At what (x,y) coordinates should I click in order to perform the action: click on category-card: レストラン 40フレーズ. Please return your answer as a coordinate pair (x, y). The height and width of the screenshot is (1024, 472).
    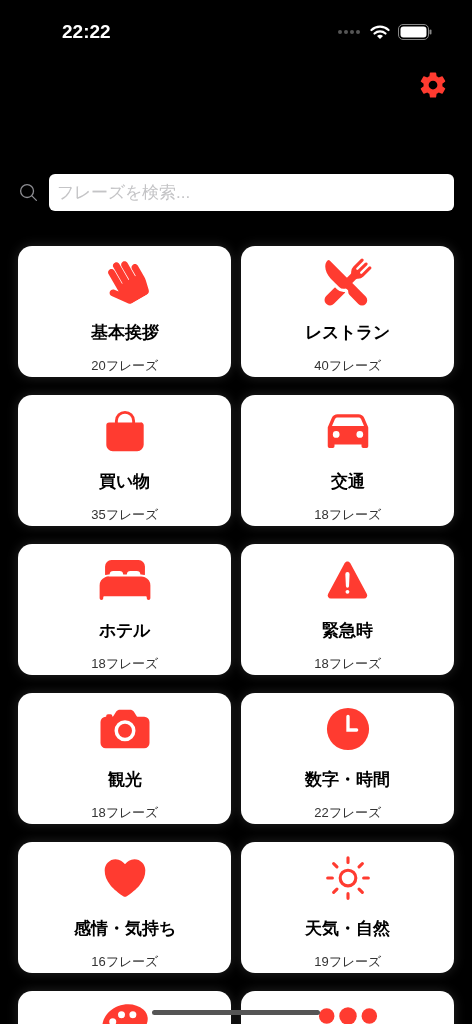
    Looking at the image, I should click on (347, 311).